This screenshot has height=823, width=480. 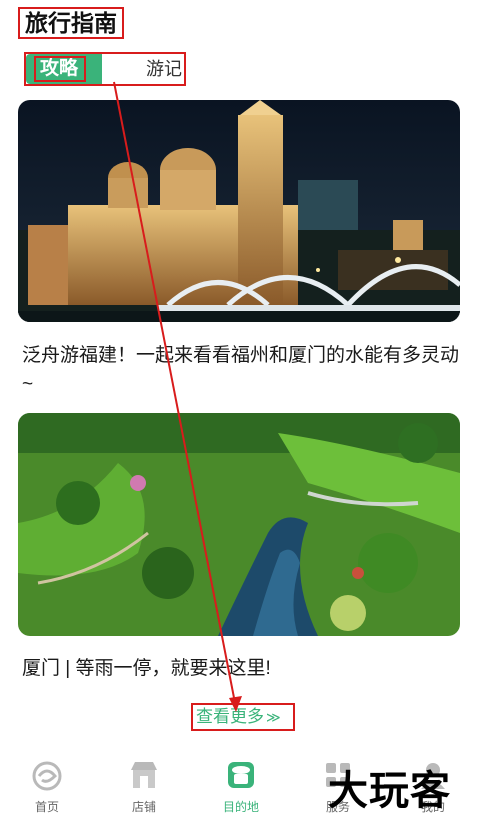 I want to click on article-title-1: 泛舟游福建！一起来看看福州和厦门的水能有多灵动~, so click(x=242, y=370).